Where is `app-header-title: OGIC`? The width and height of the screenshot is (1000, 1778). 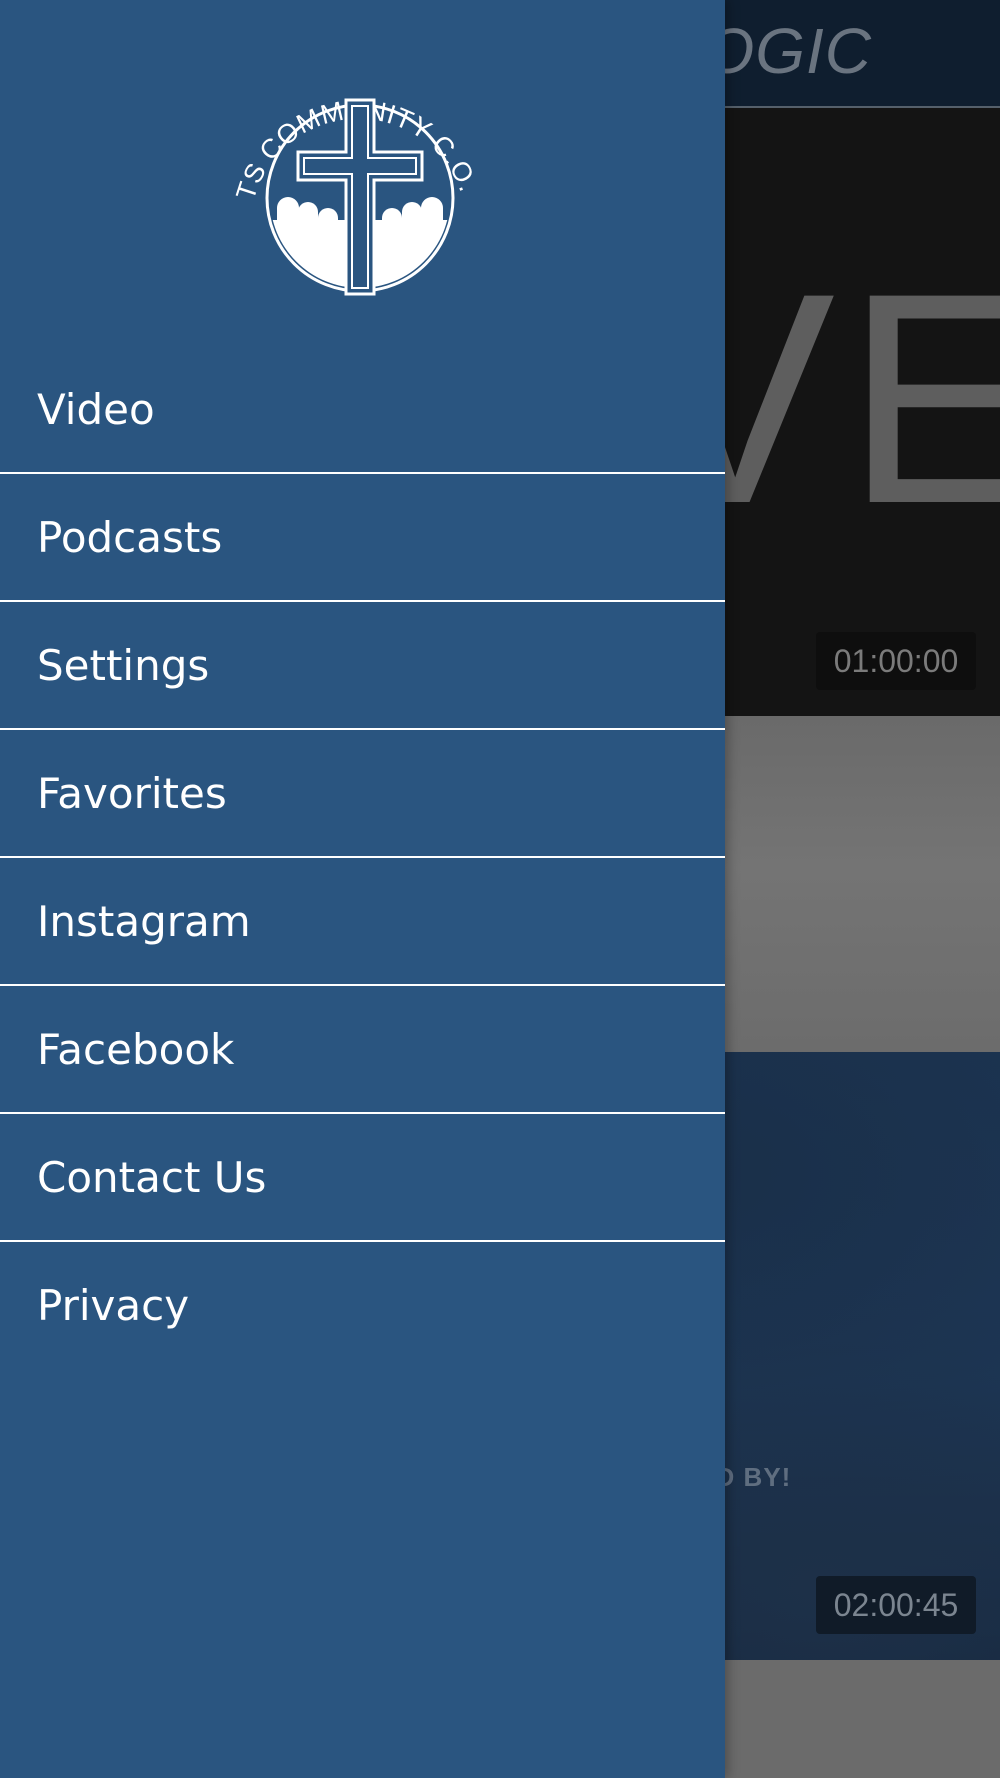 app-header-title: OGIC is located at coordinates (788, 51).